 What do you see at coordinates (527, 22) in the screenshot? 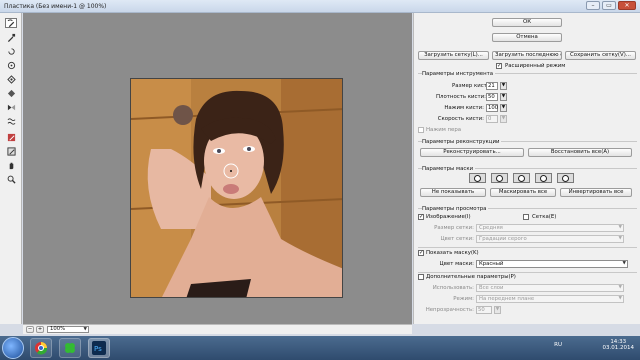
I see `ok-button: ОК` at bounding box center [527, 22].